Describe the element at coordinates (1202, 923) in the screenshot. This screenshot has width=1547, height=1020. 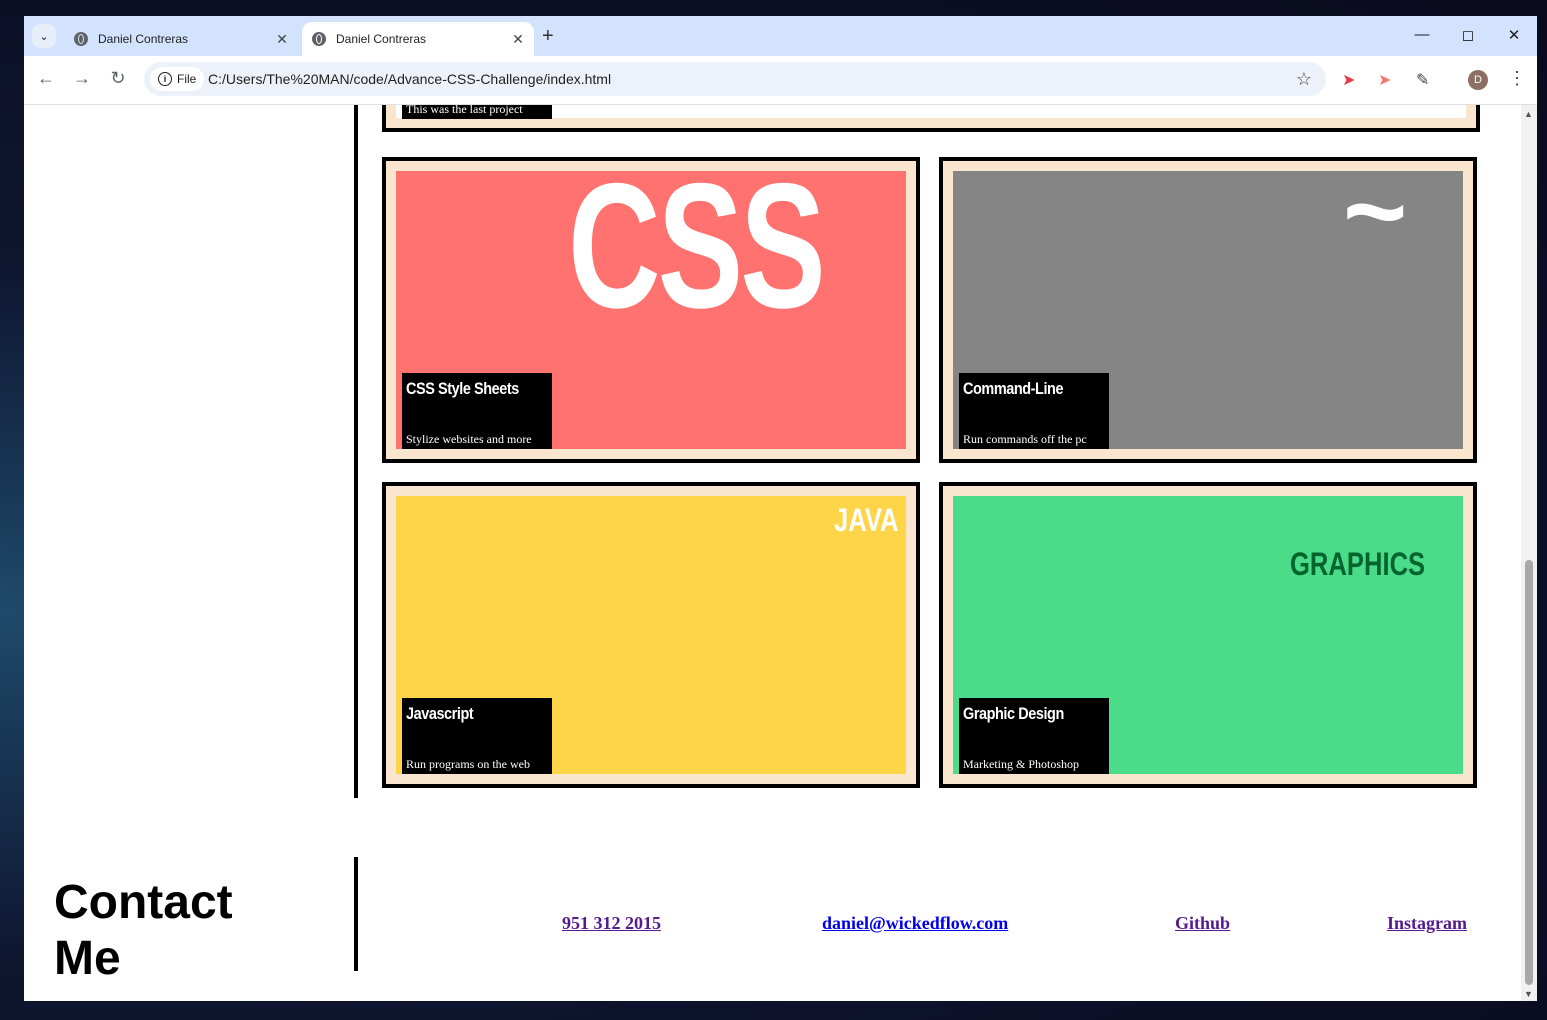
I see `github-link: Github` at that location.